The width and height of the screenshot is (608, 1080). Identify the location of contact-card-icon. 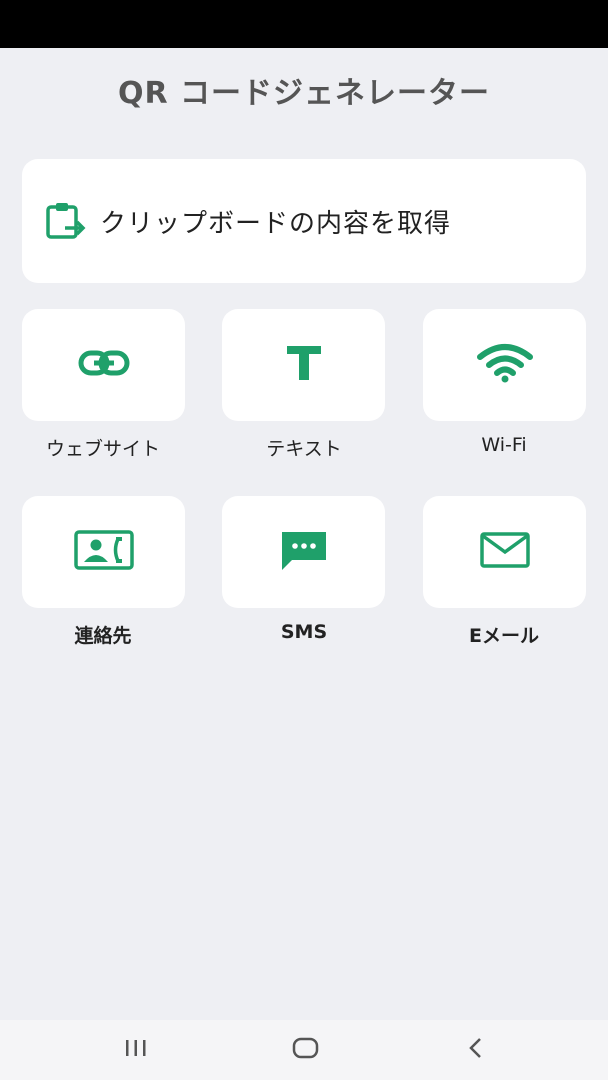
(103, 552).